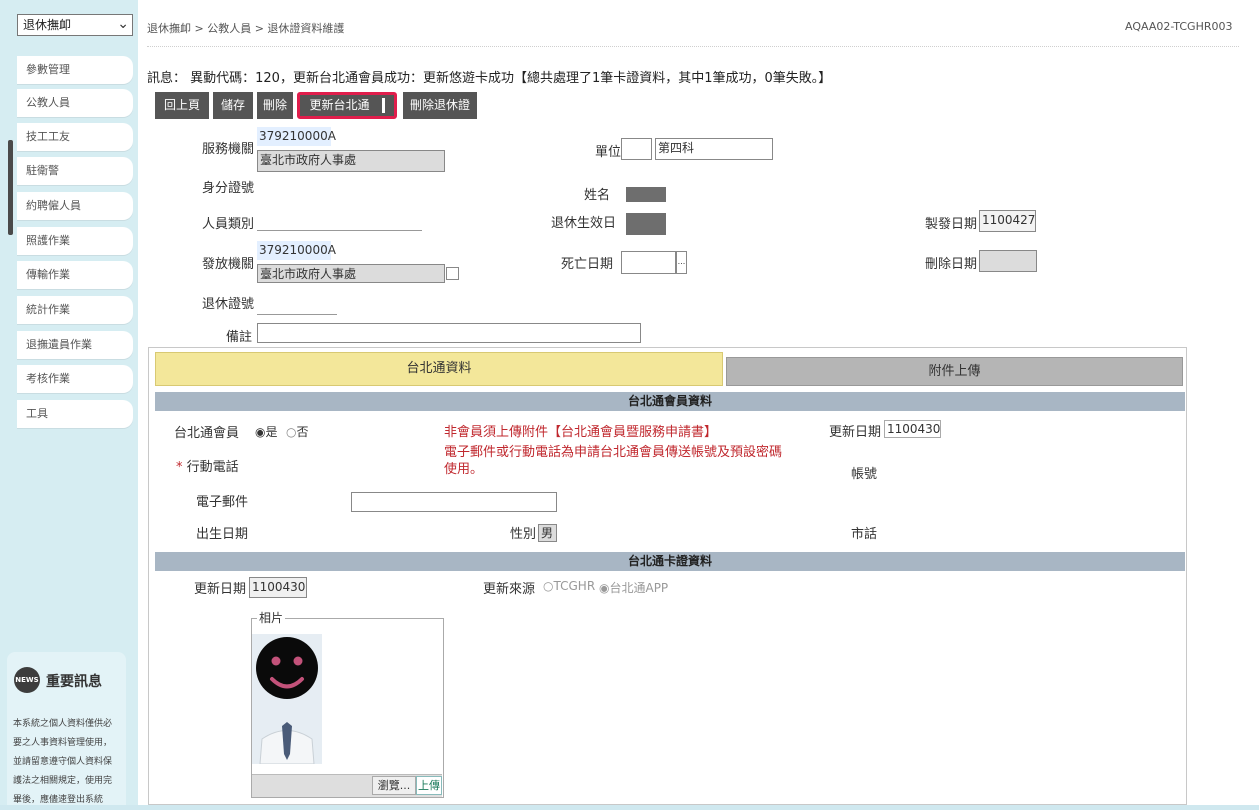  Describe the element at coordinates (75, 171) in the screenshot. I see `sidebar-item-guards: 駐衛警` at that location.